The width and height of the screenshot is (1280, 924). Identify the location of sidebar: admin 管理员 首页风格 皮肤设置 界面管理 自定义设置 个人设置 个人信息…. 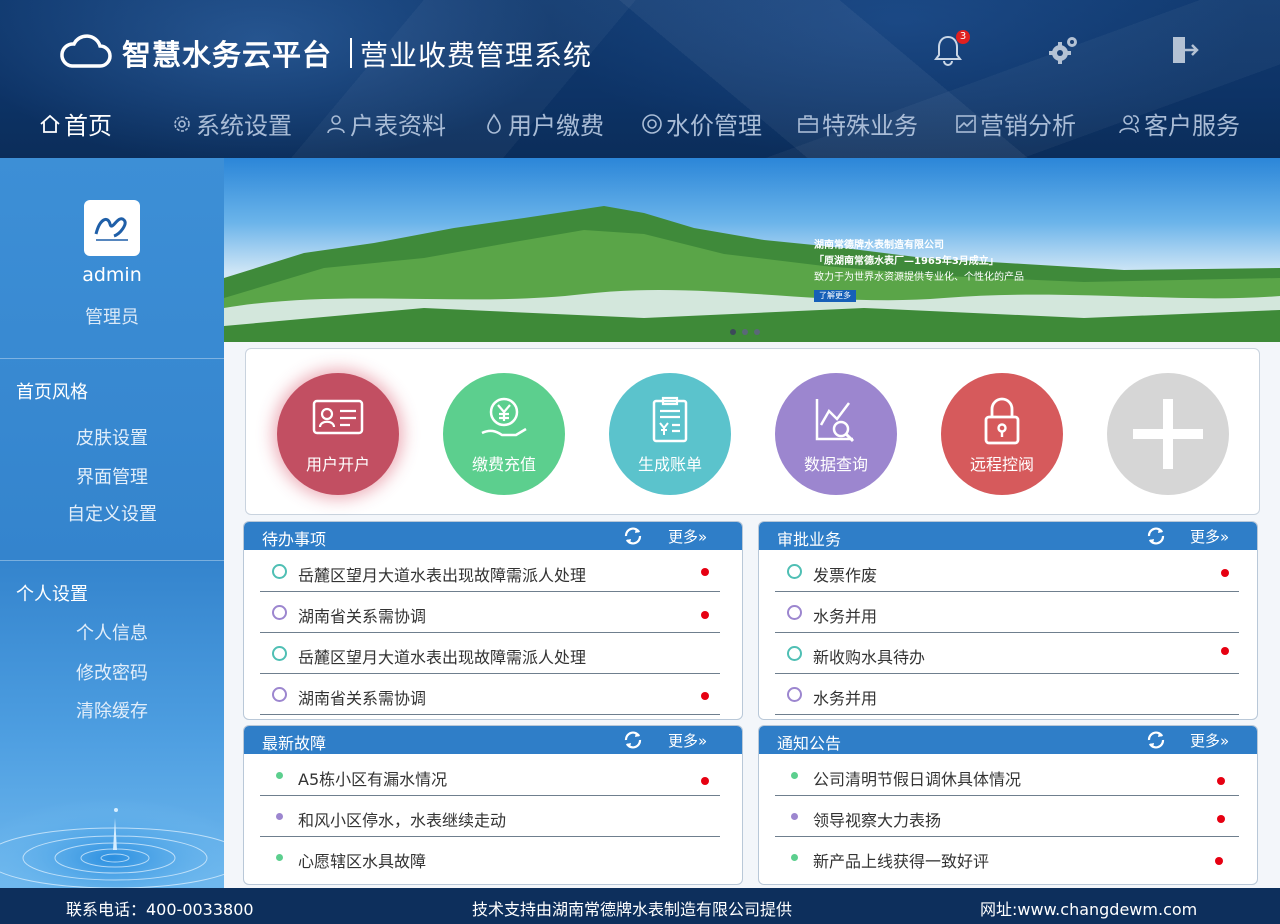
(112, 523).